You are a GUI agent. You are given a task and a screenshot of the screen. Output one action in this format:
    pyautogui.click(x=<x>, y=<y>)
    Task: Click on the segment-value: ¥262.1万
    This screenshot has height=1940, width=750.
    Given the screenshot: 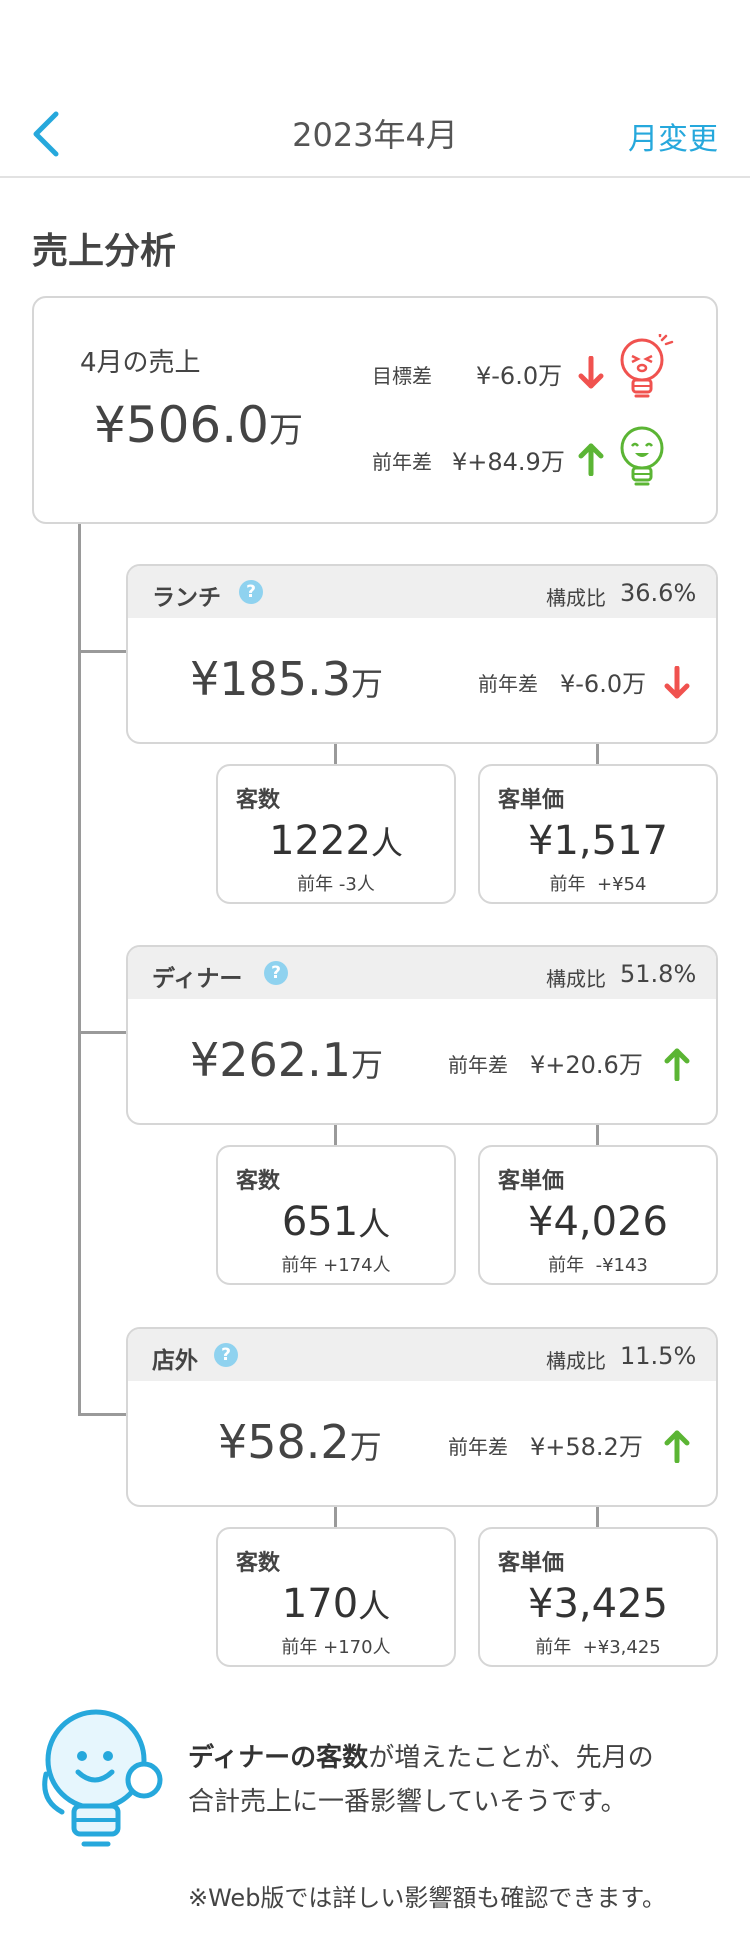 What is the action you would take?
    pyautogui.click(x=286, y=1060)
    